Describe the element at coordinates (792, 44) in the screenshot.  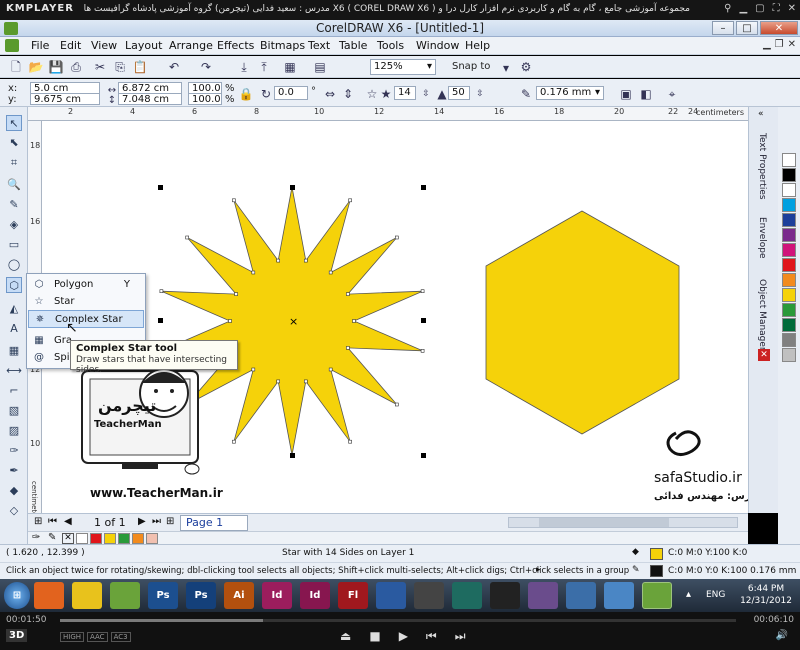
I see `mdi-close-icon: ✕` at that location.